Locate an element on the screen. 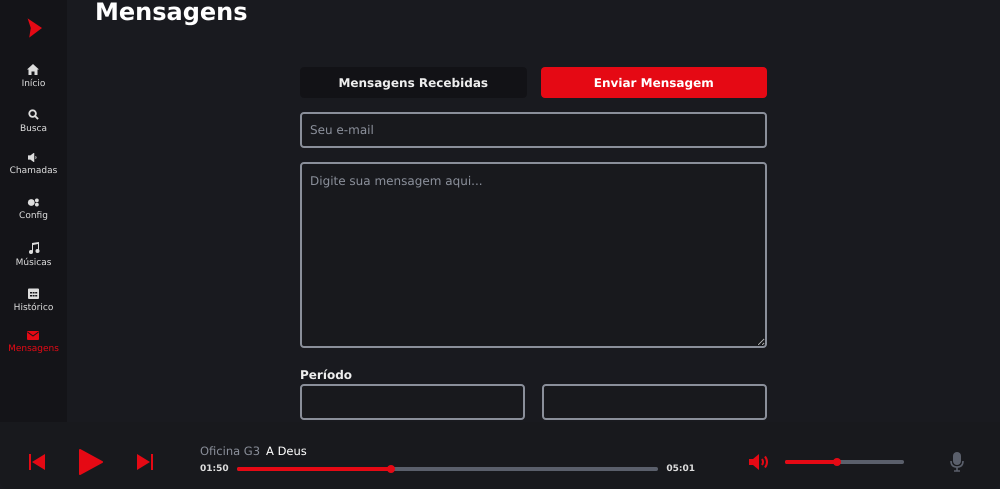 Image resolution: width=1000 pixels, height=489 pixels. email-field: Seu e-mail is located at coordinates (533, 130).